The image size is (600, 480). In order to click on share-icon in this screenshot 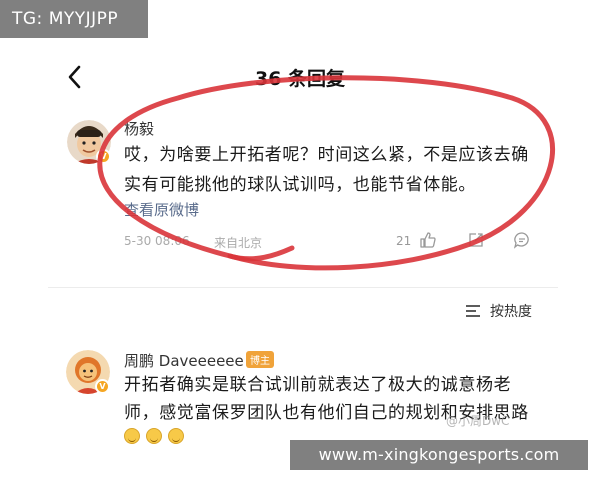, I will do `click(476, 240)`.